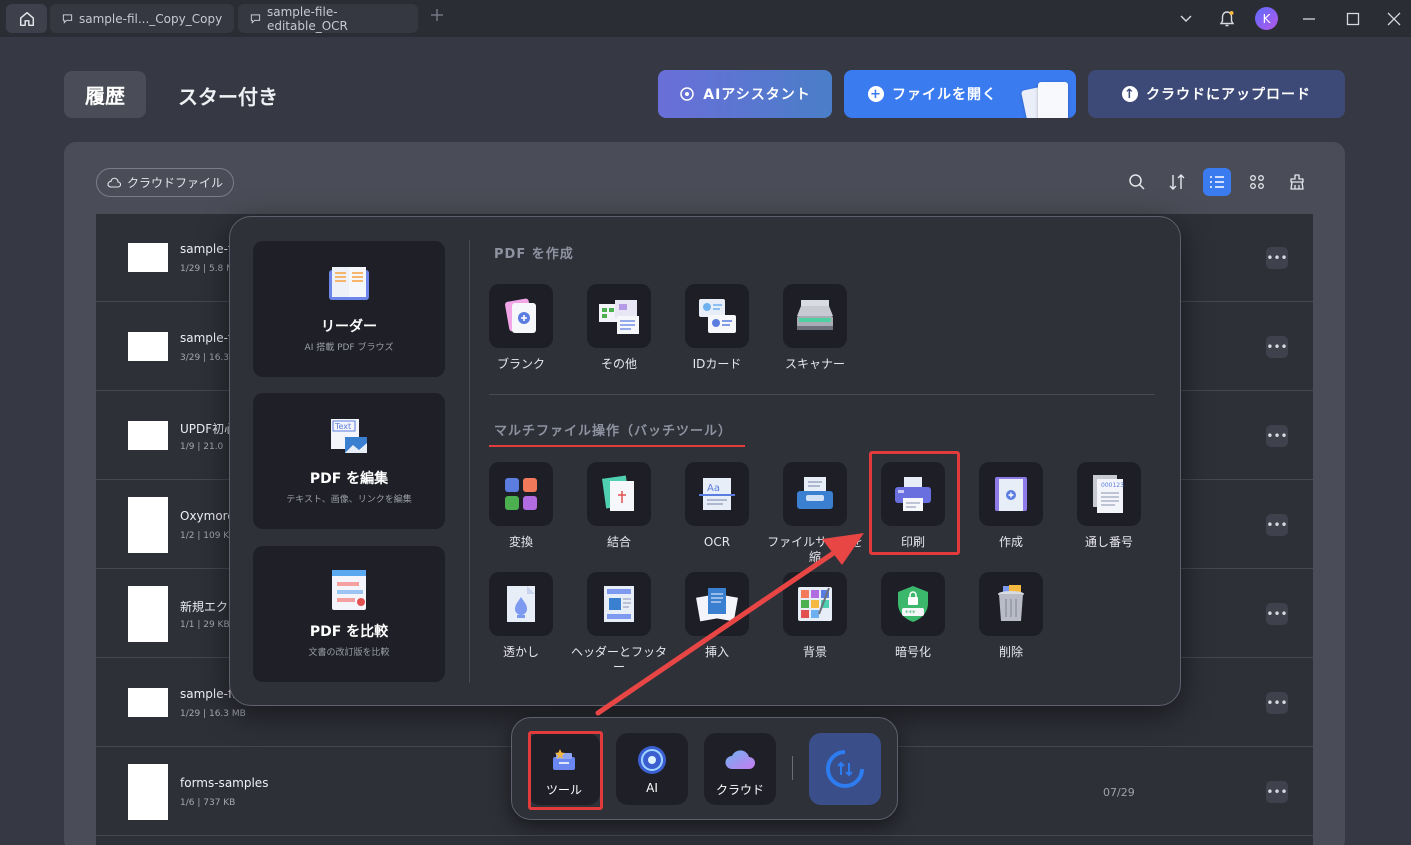 This screenshot has height=845, width=1411. What do you see at coordinates (228, 95) in the screenshot?
I see `tab-starred: スター付き` at bounding box center [228, 95].